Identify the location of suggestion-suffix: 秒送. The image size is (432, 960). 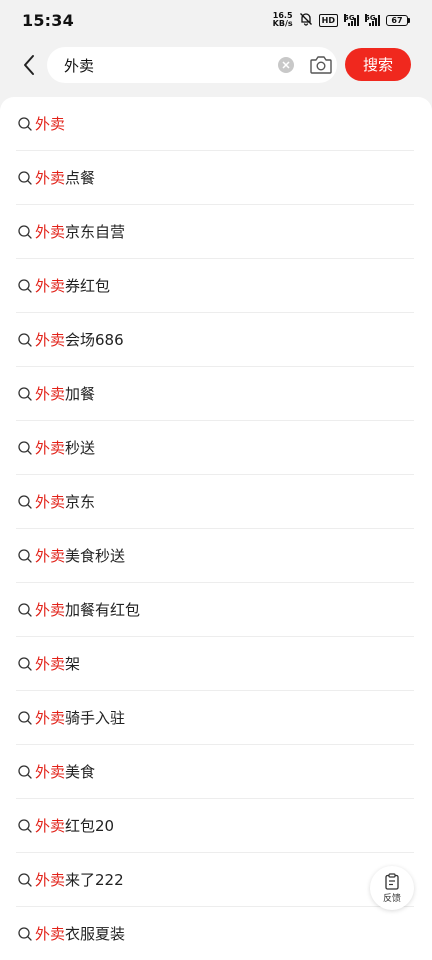
(80, 447).